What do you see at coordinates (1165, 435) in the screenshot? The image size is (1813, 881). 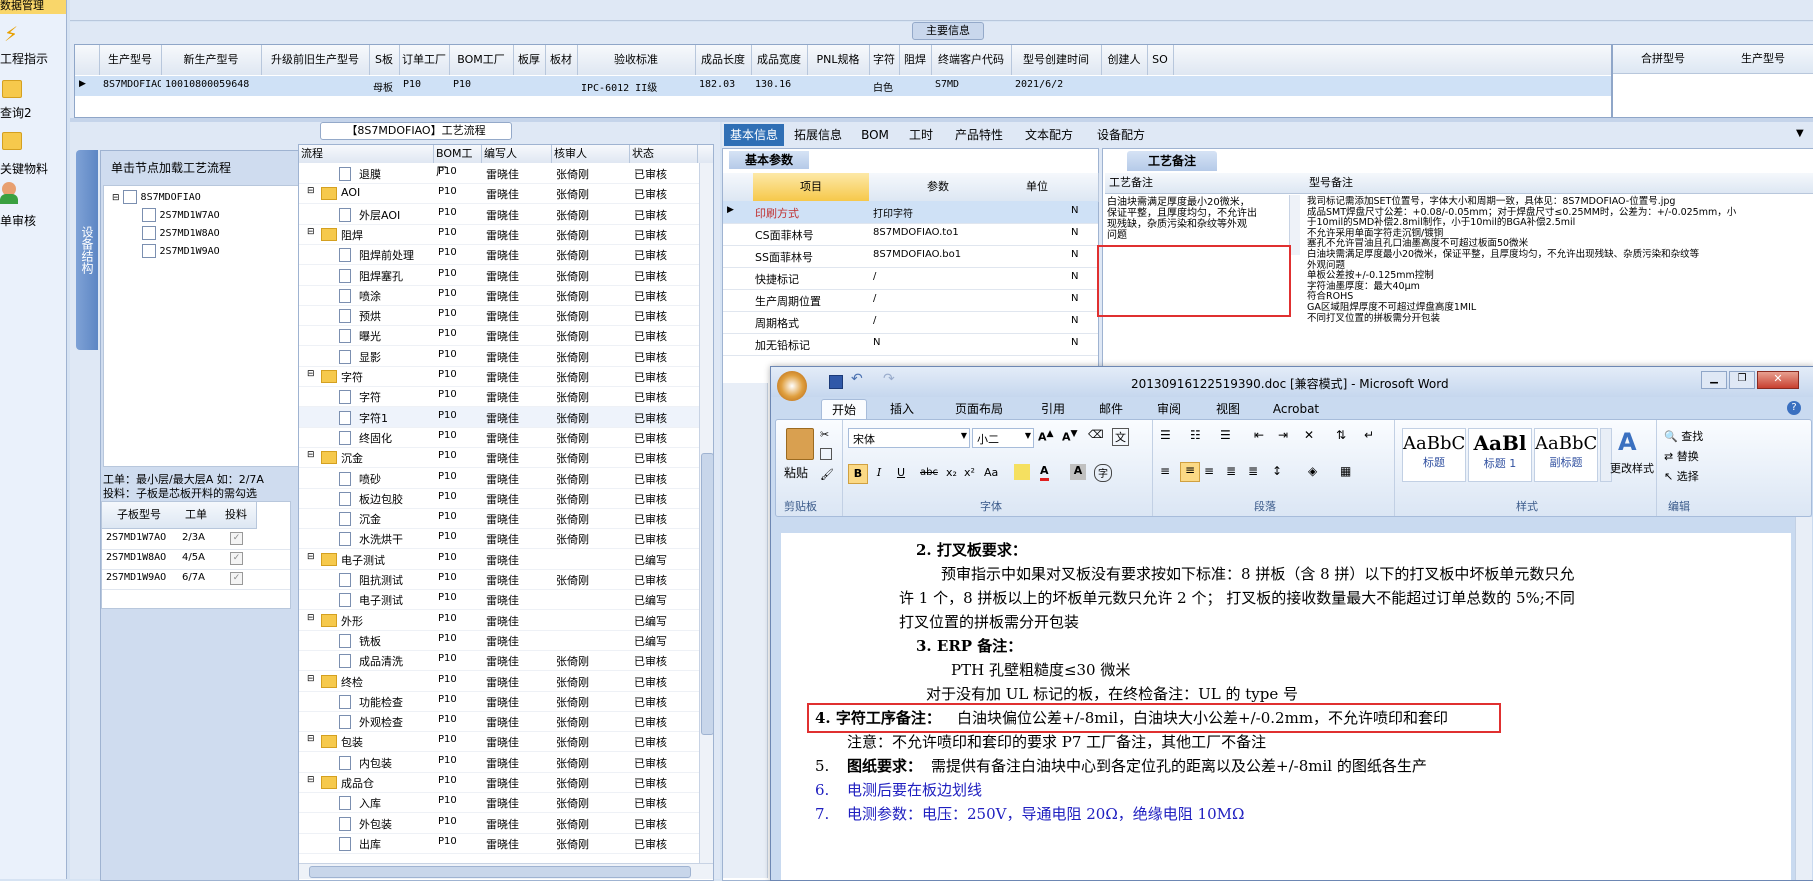 I see `bullets-icon: ☰` at bounding box center [1165, 435].